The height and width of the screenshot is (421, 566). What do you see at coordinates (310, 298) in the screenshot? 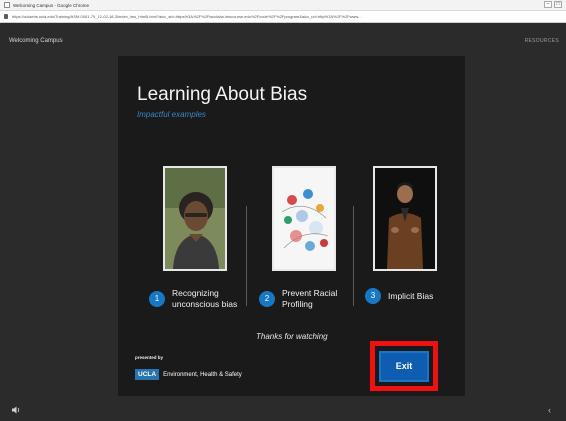
I see `topic-label: Prevent Racial Profiling` at bounding box center [310, 298].